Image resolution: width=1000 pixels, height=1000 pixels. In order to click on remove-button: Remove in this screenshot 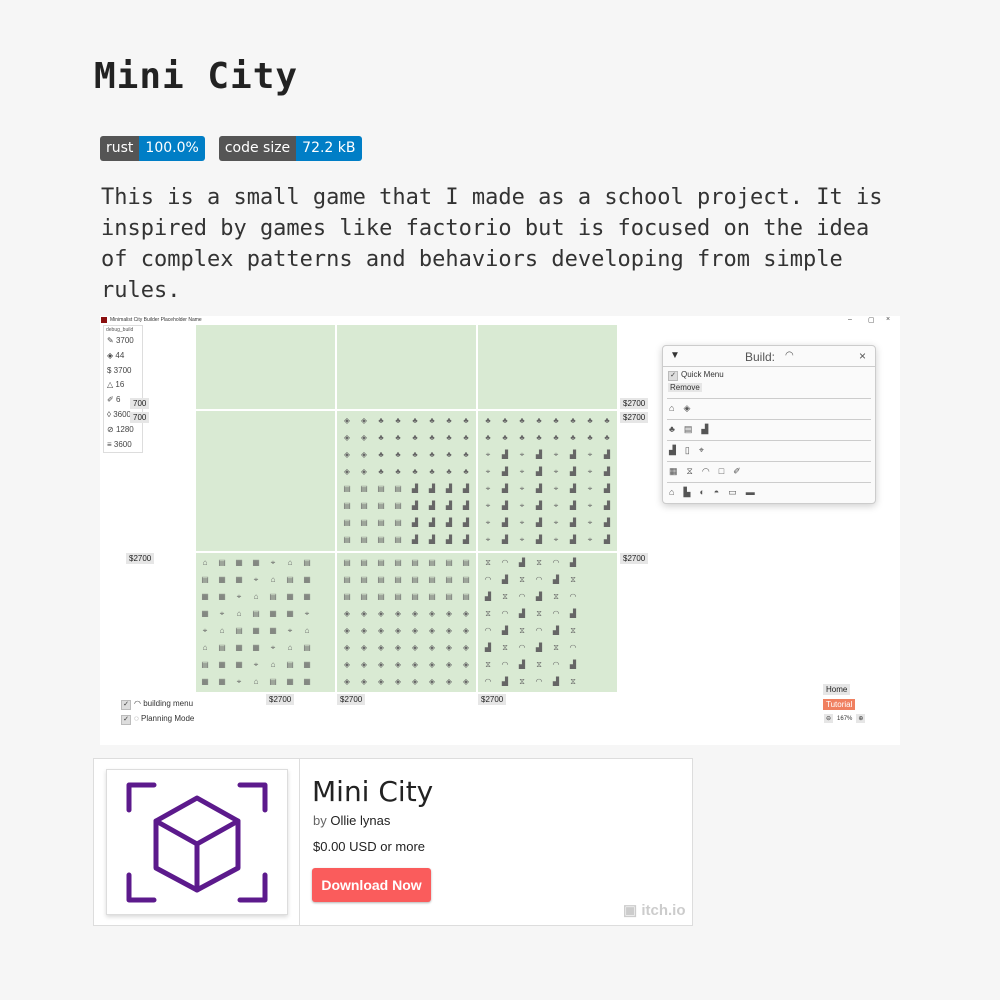, I will do `click(685, 387)`.